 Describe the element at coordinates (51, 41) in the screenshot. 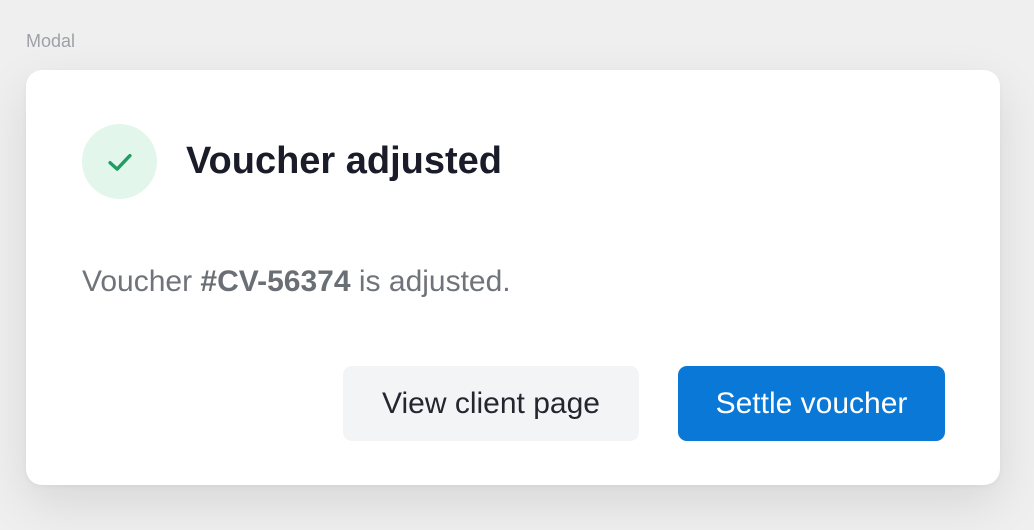

I see `frame-label: Modal` at that location.